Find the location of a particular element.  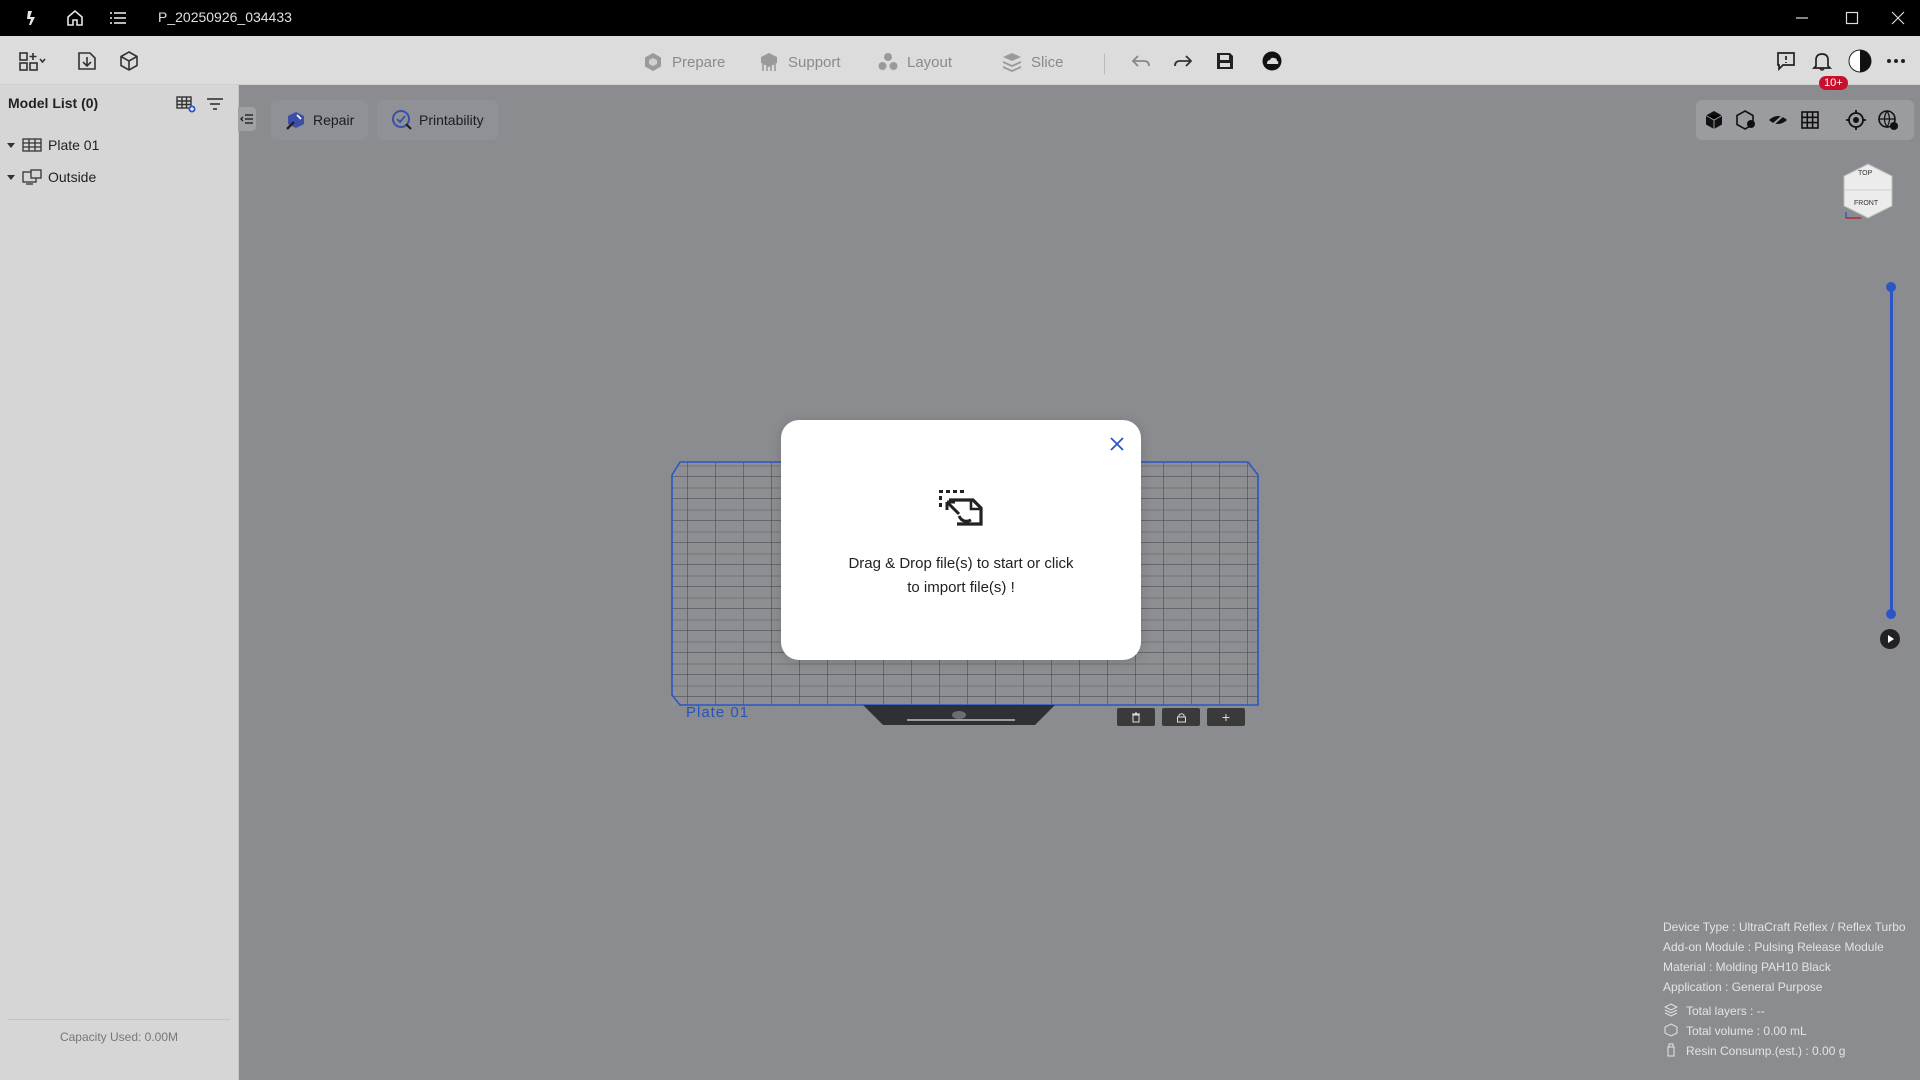

tree-item-plate-01: Plate 01 is located at coordinates (52, 145).